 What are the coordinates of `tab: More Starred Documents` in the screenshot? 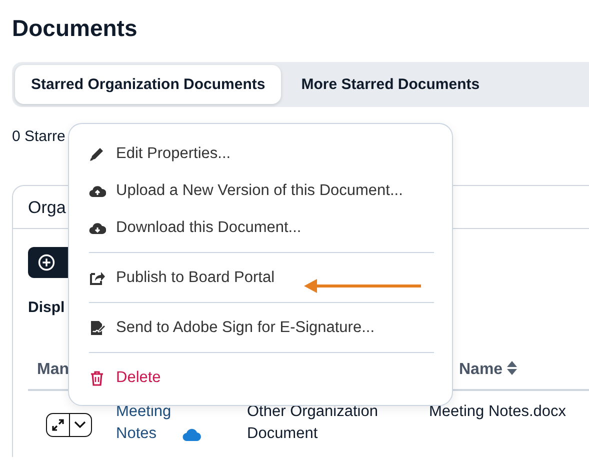 It's located at (390, 84).